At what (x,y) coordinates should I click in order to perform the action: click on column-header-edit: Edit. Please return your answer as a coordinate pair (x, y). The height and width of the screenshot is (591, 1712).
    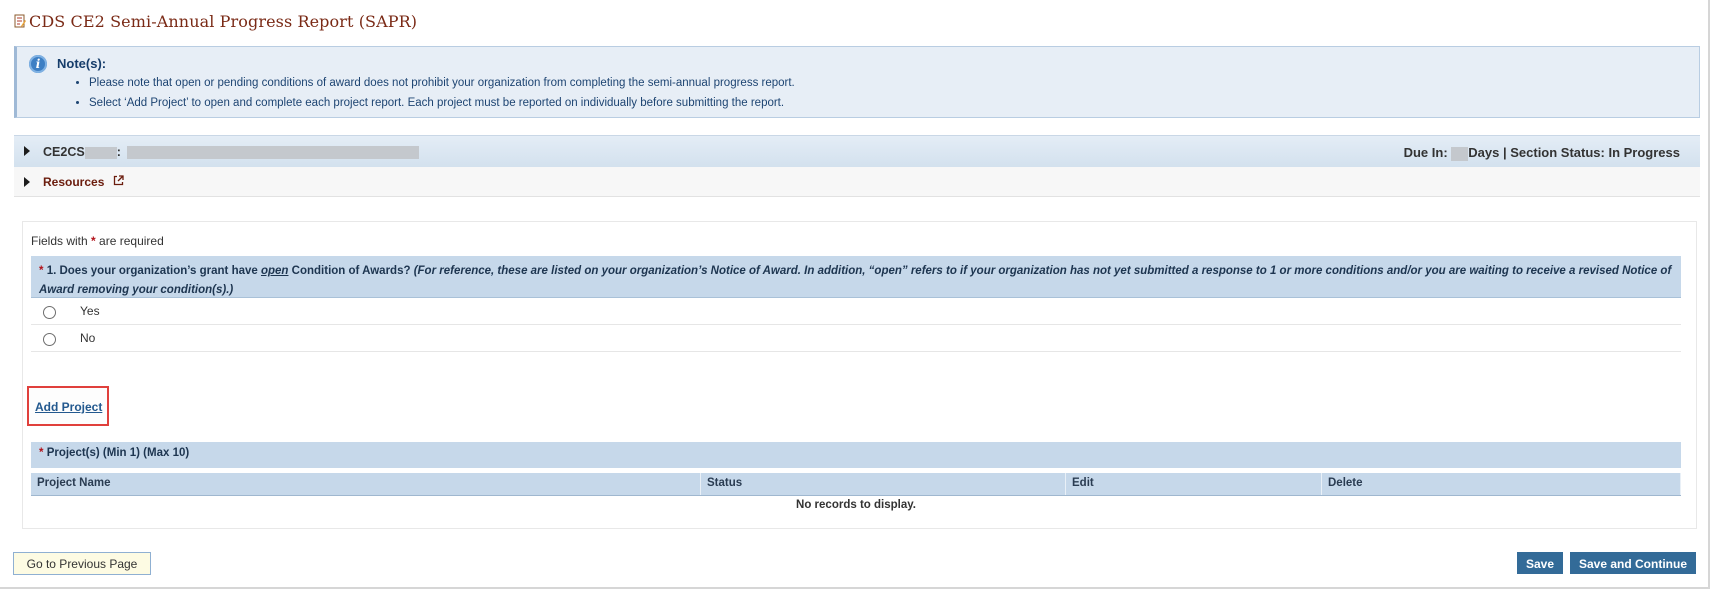
    Looking at the image, I should click on (1194, 484).